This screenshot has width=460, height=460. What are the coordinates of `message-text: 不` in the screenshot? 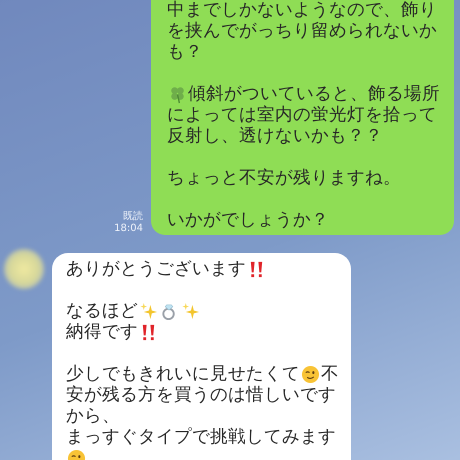 It's located at (330, 374).